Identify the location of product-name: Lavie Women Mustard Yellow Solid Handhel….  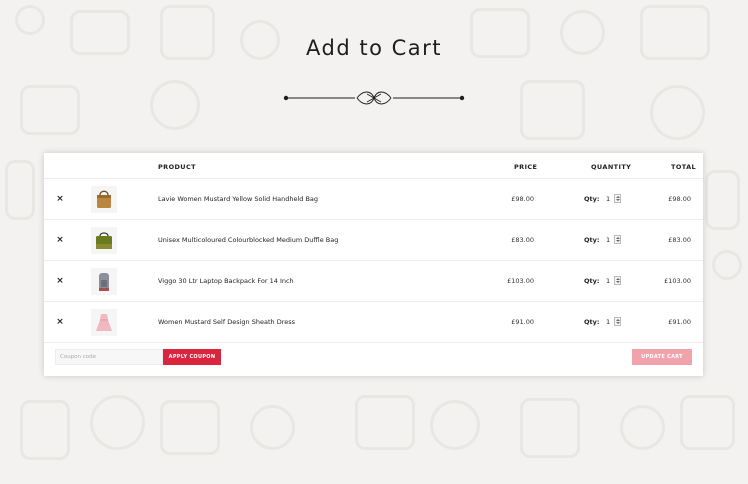
(238, 199).